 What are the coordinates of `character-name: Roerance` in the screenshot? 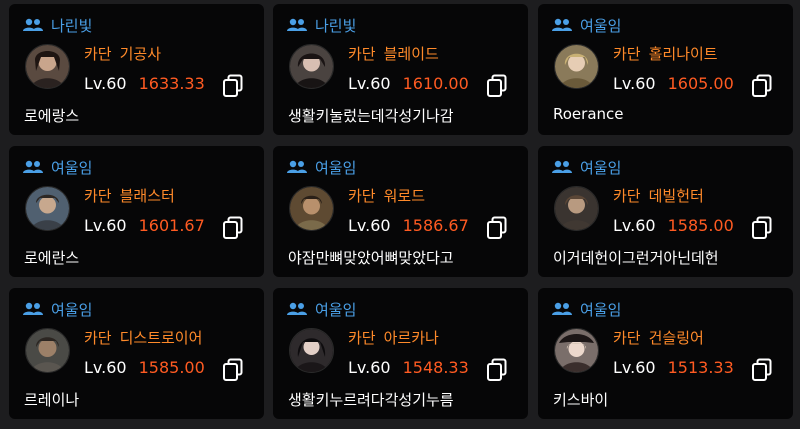 It's located at (588, 114).